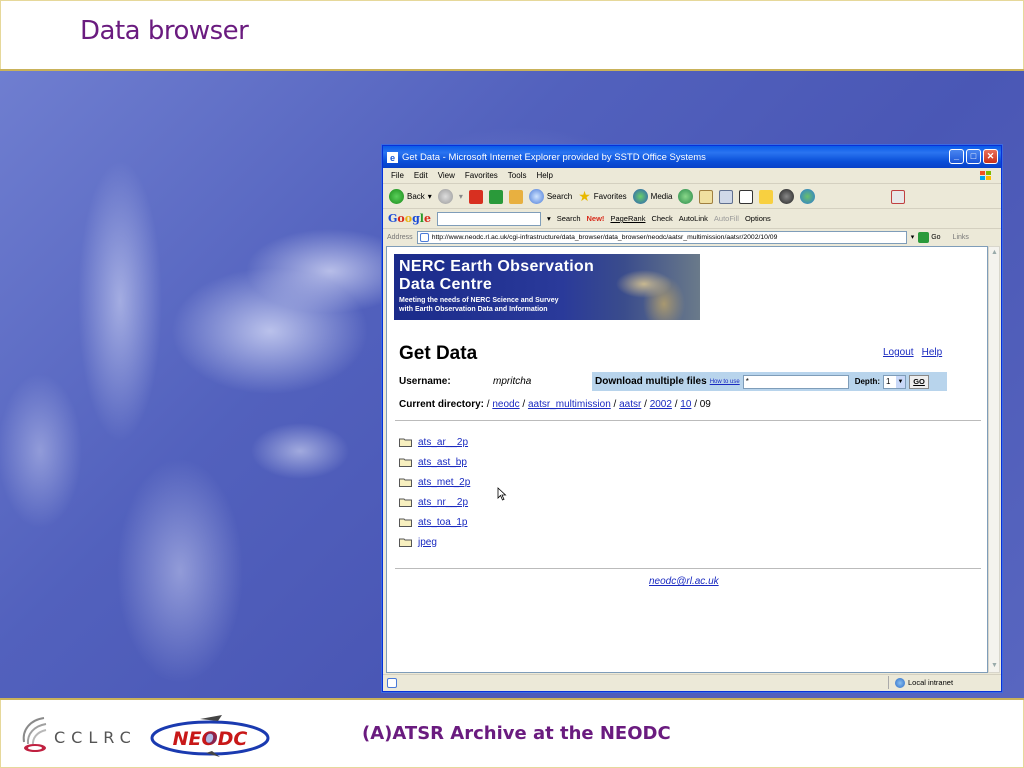 The width and height of the screenshot is (1024, 768). I want to click on menu-bar: File Edit View Favorites Tools Help, so click(692, 176).